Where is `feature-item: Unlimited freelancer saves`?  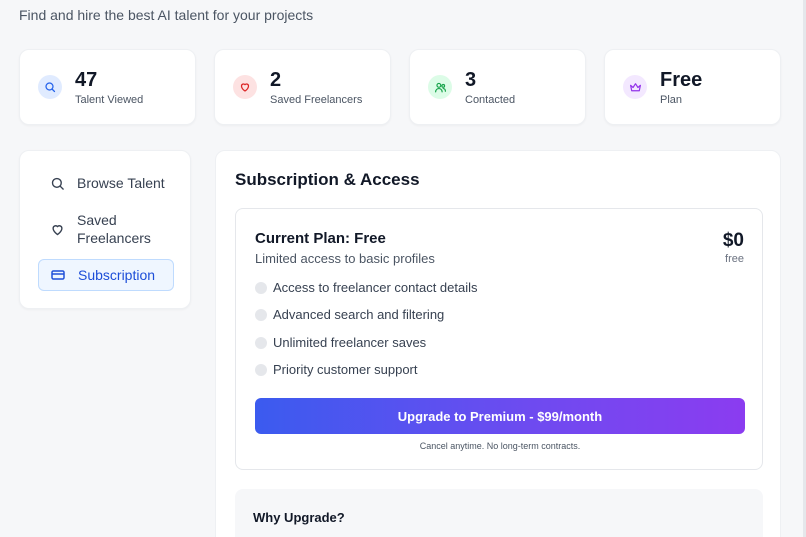
feature-item: Unlimited freelancer saves is located at coordinates (340, 342).